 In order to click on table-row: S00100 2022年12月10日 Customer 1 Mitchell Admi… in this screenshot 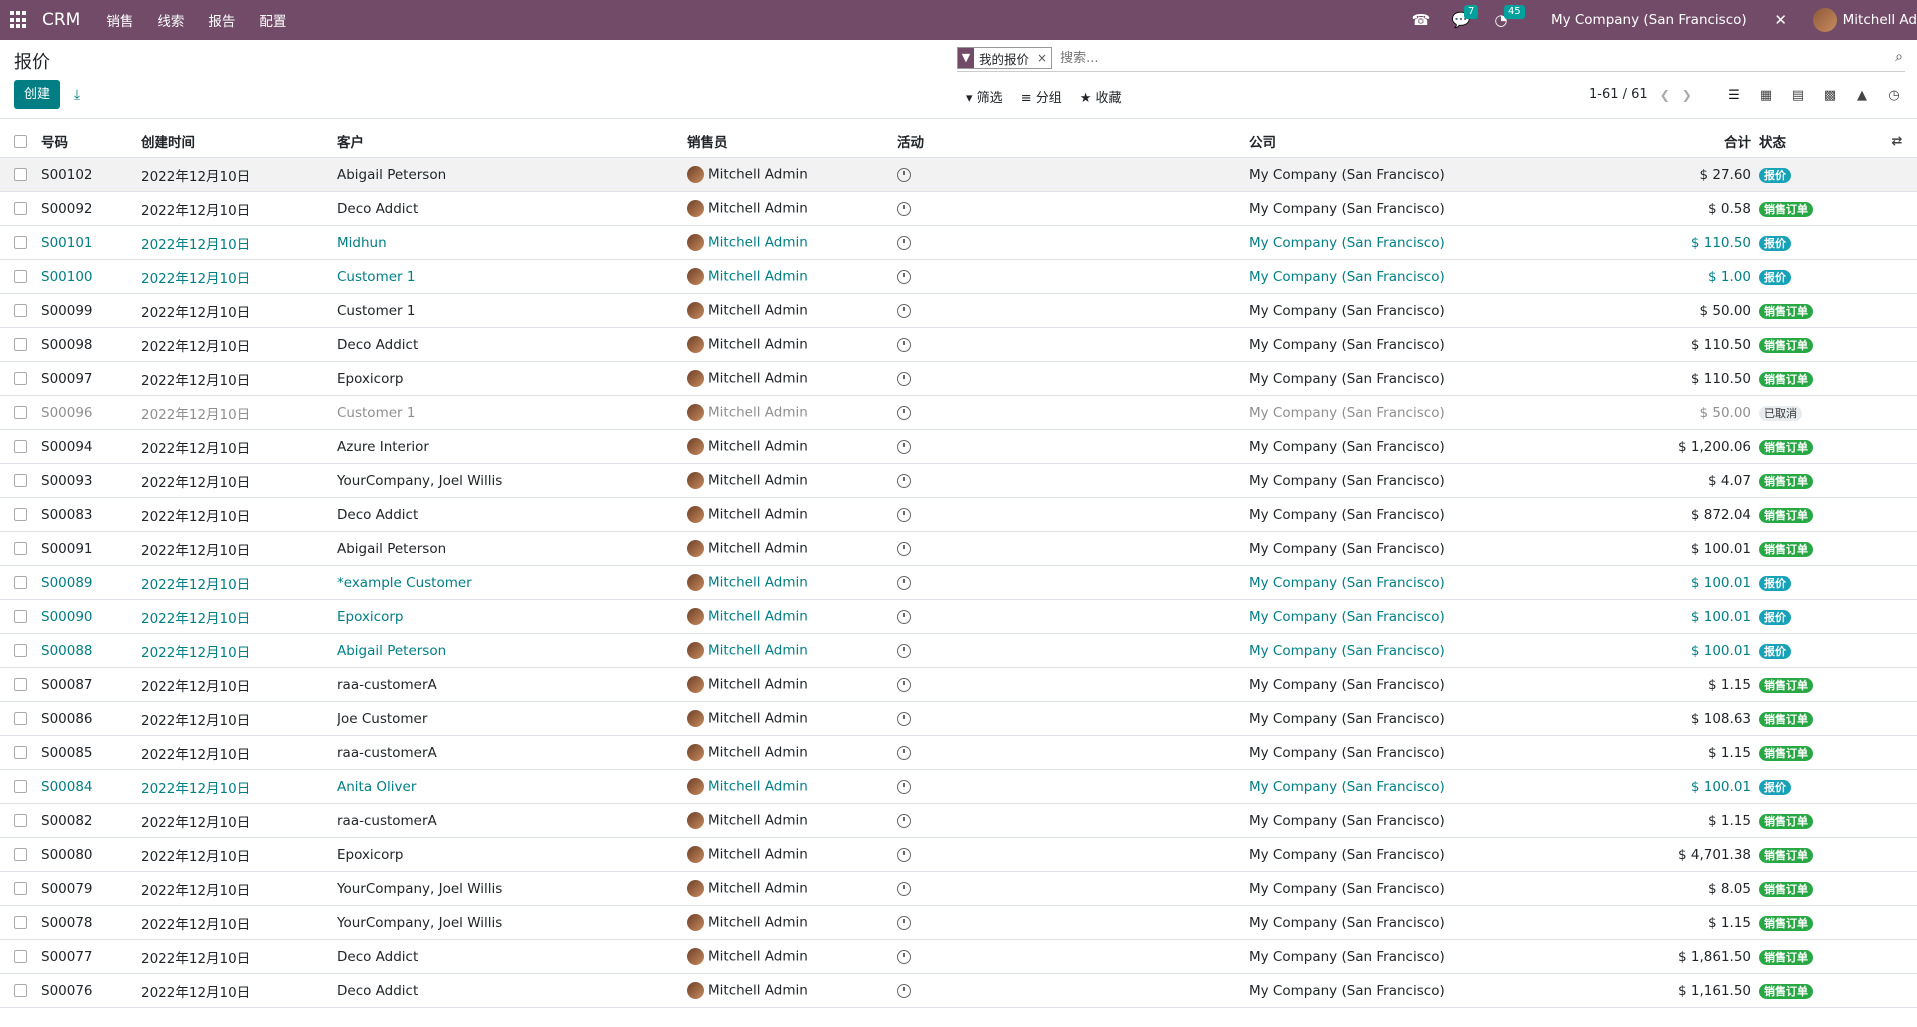, I will do `click(958, 276)`.